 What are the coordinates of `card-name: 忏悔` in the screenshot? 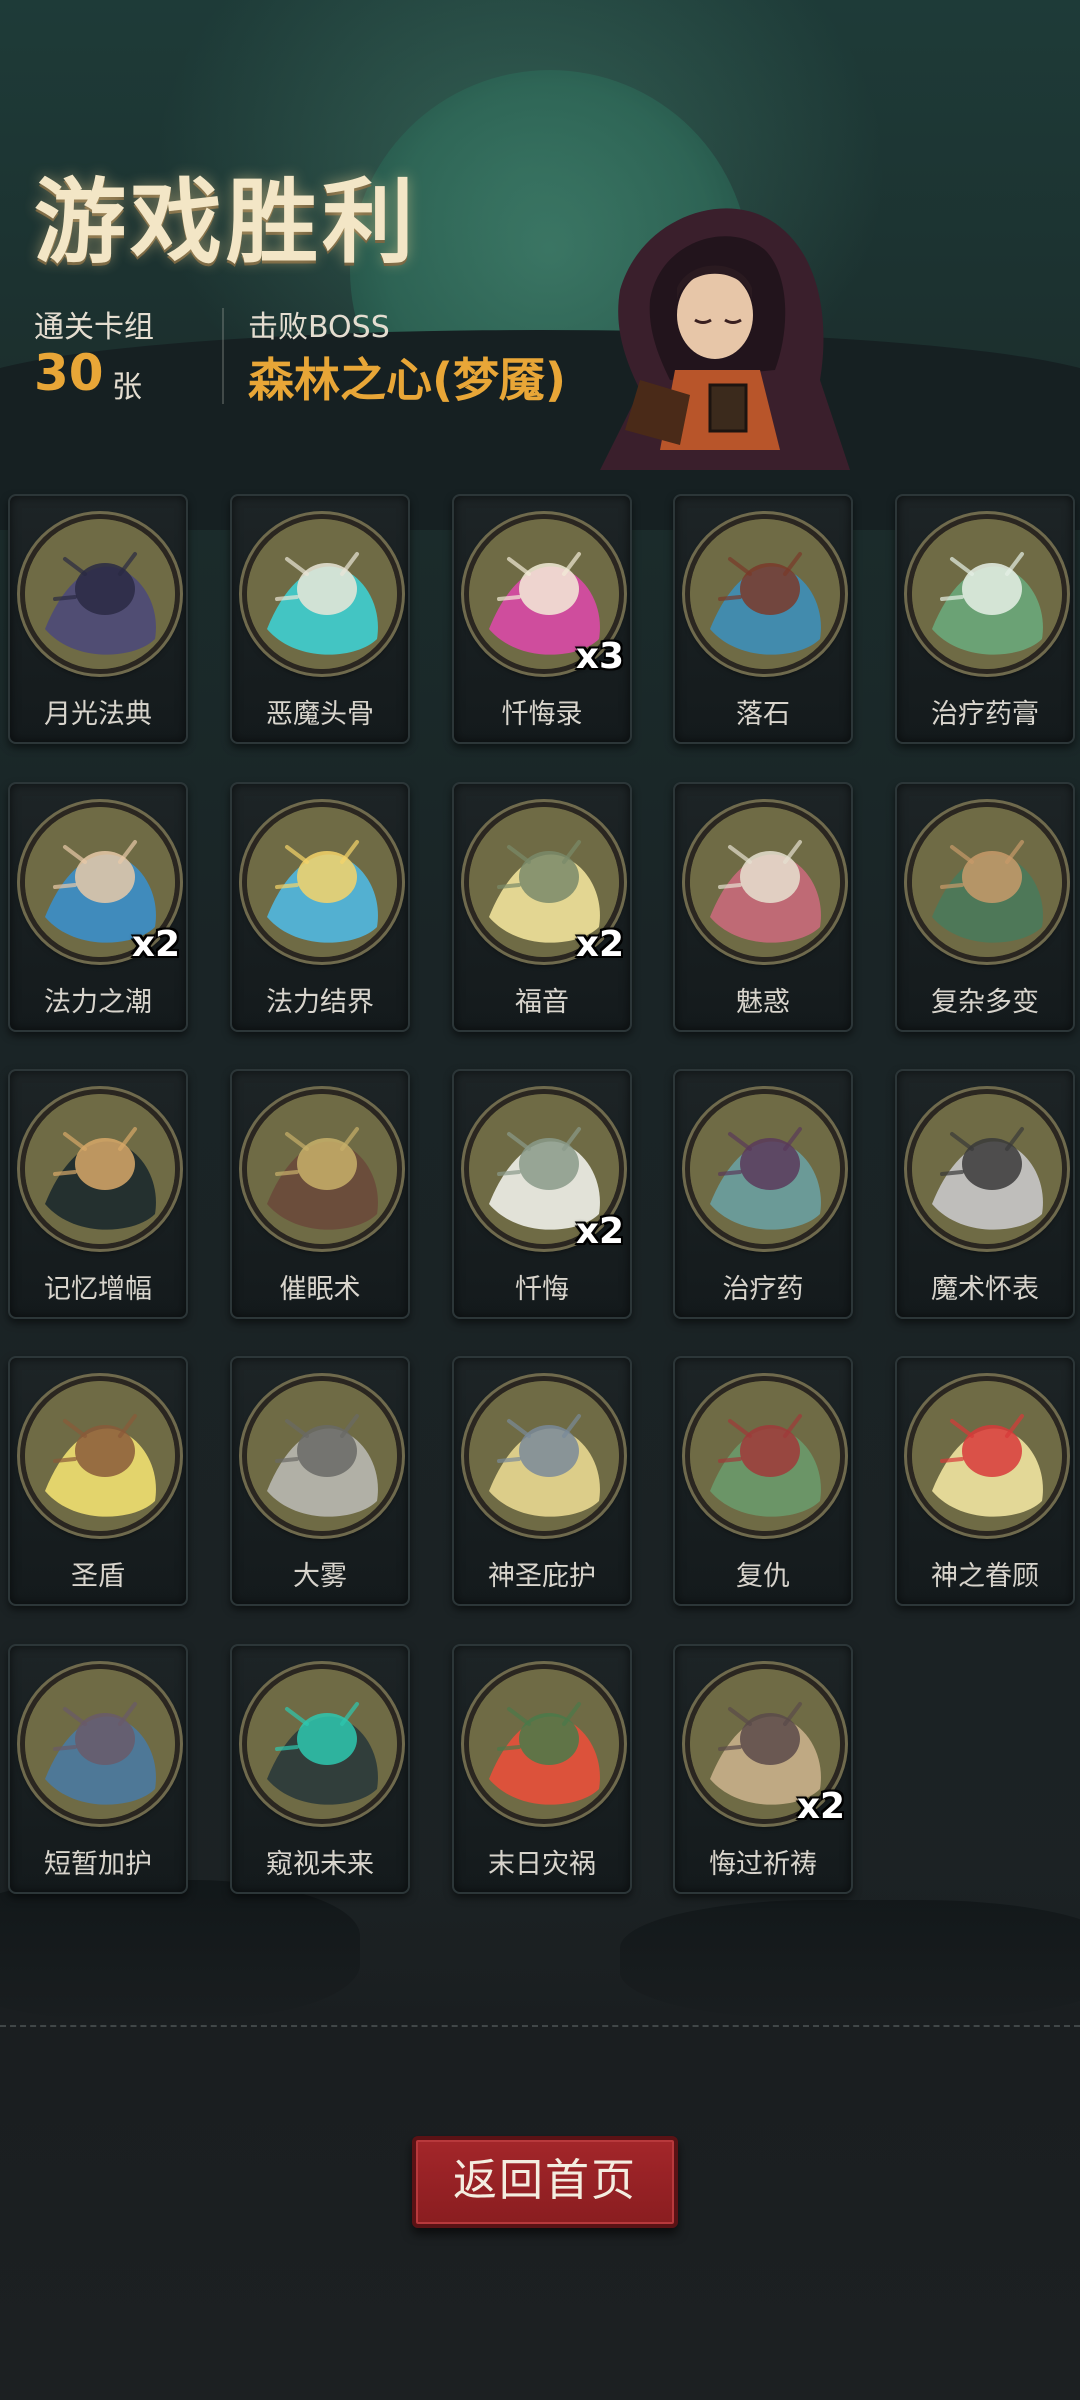 It's located at (542, 1289).